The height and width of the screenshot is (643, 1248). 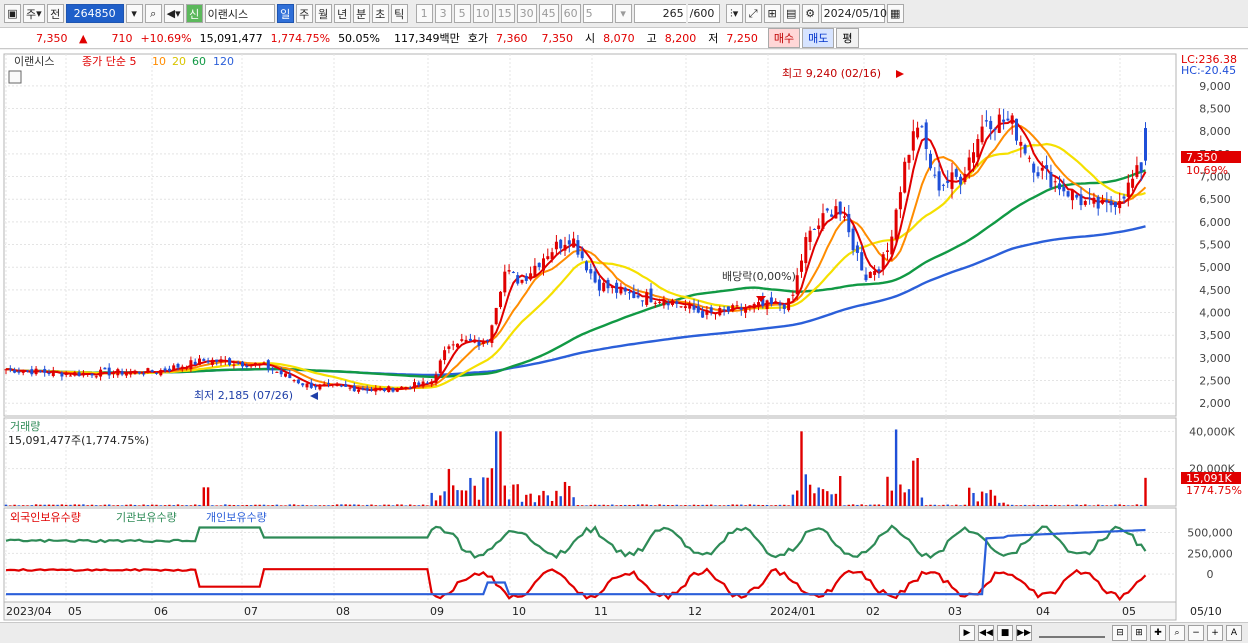 I want to click on layout-icon: ⊟, so click(x=1120, y=633).